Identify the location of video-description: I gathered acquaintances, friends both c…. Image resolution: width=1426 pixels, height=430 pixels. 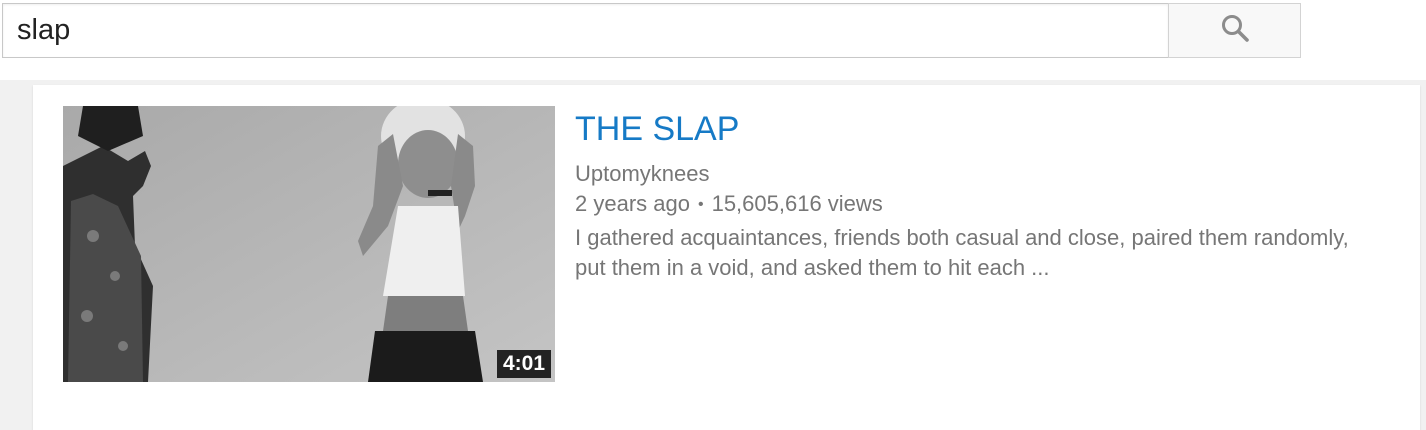
(962, 252).